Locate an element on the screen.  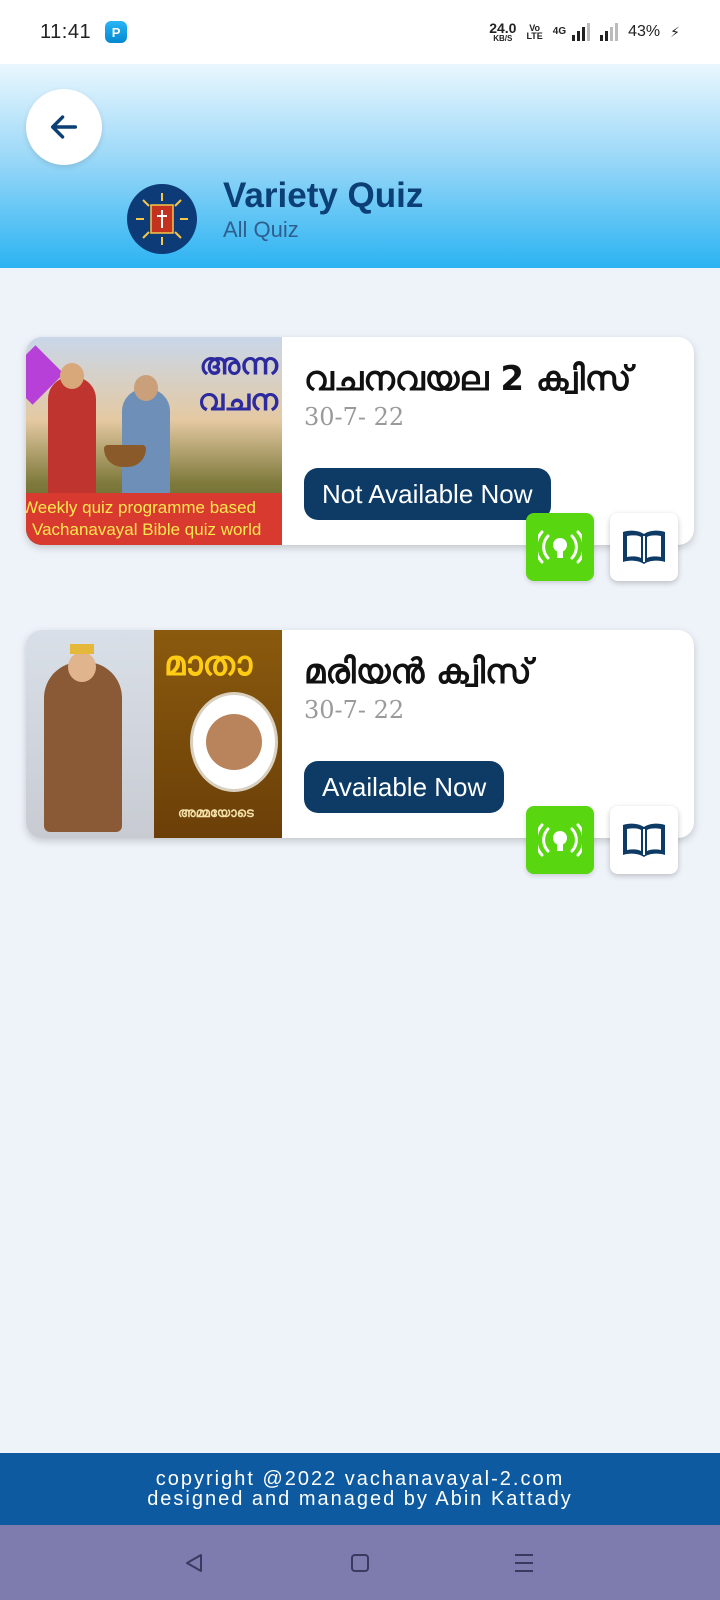
system-nav-bar is located at coordinates (360, 1562).